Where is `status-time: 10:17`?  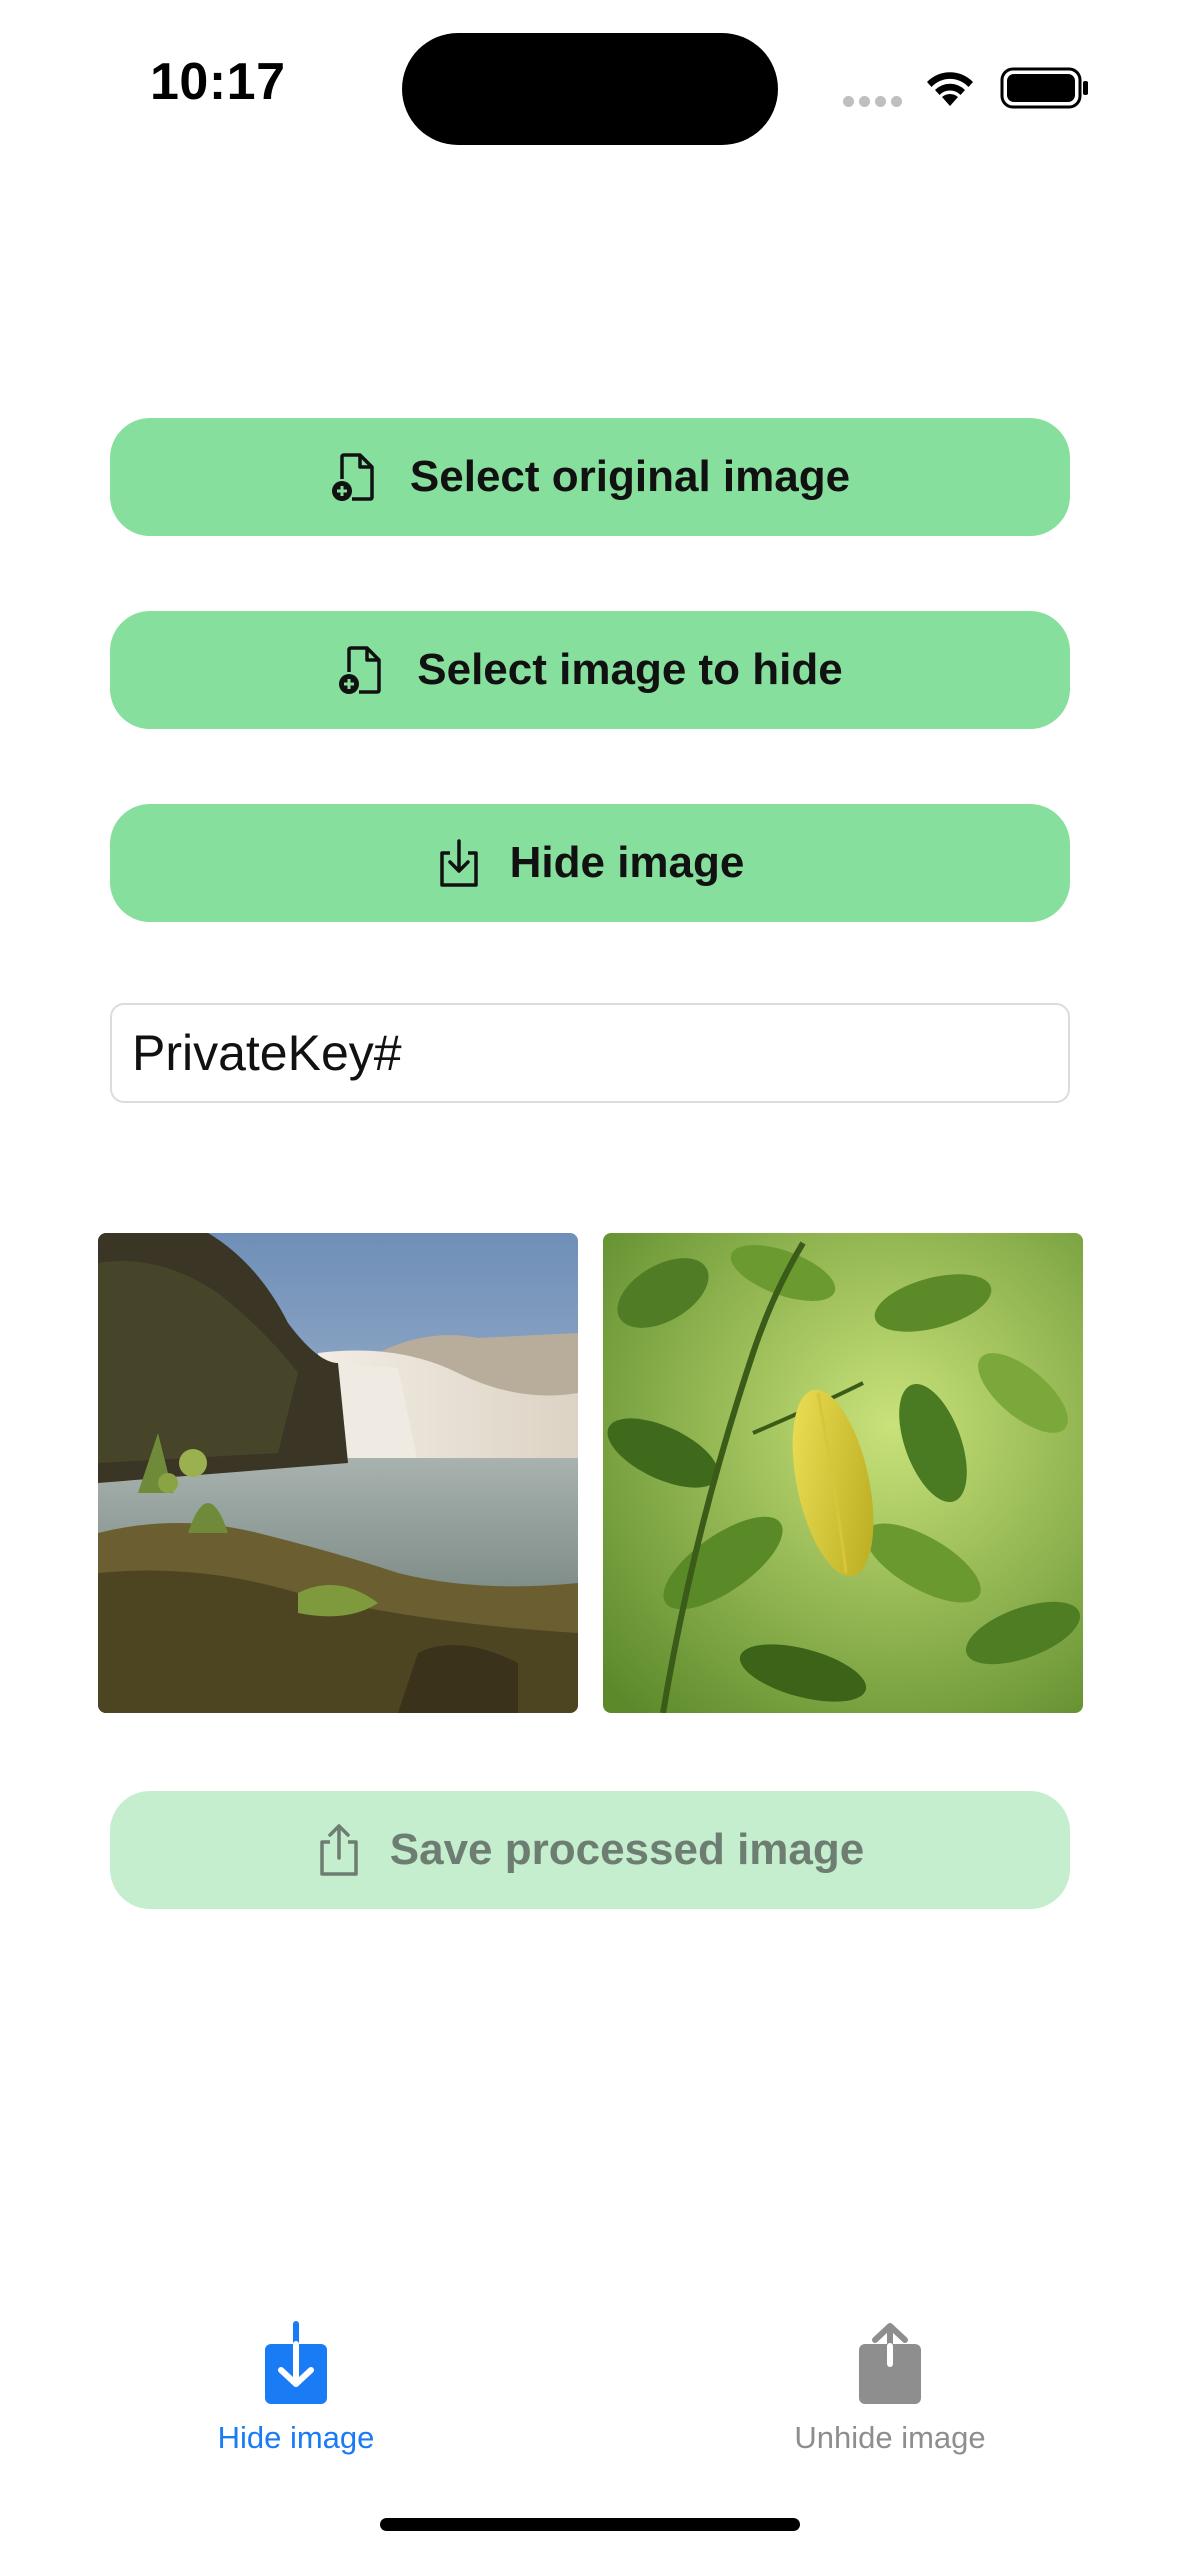 status-time: 10:17 is located at coordinates (218, 82).